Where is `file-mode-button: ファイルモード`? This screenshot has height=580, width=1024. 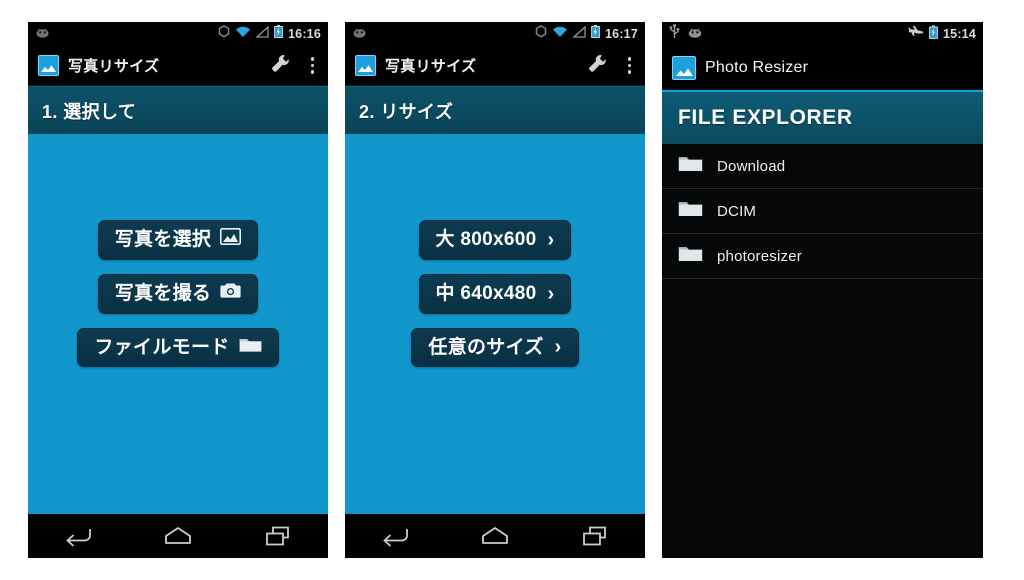 file-mode-button: ファイルモード is located at coordinates (178, 347).